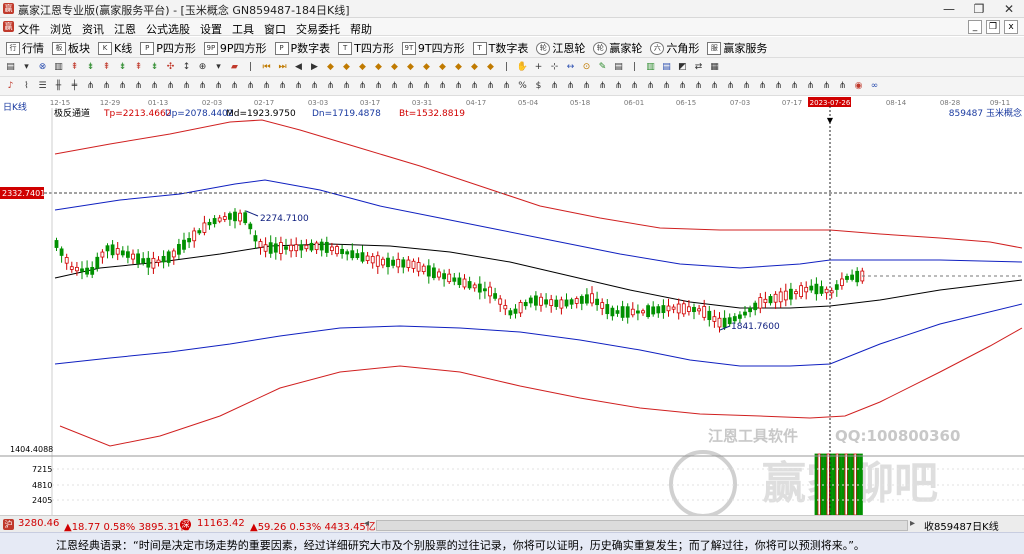 The width and height of the screenshot is (1024, 554). I want to click on tool-hash2-icon: ╪, so click(74, 86).